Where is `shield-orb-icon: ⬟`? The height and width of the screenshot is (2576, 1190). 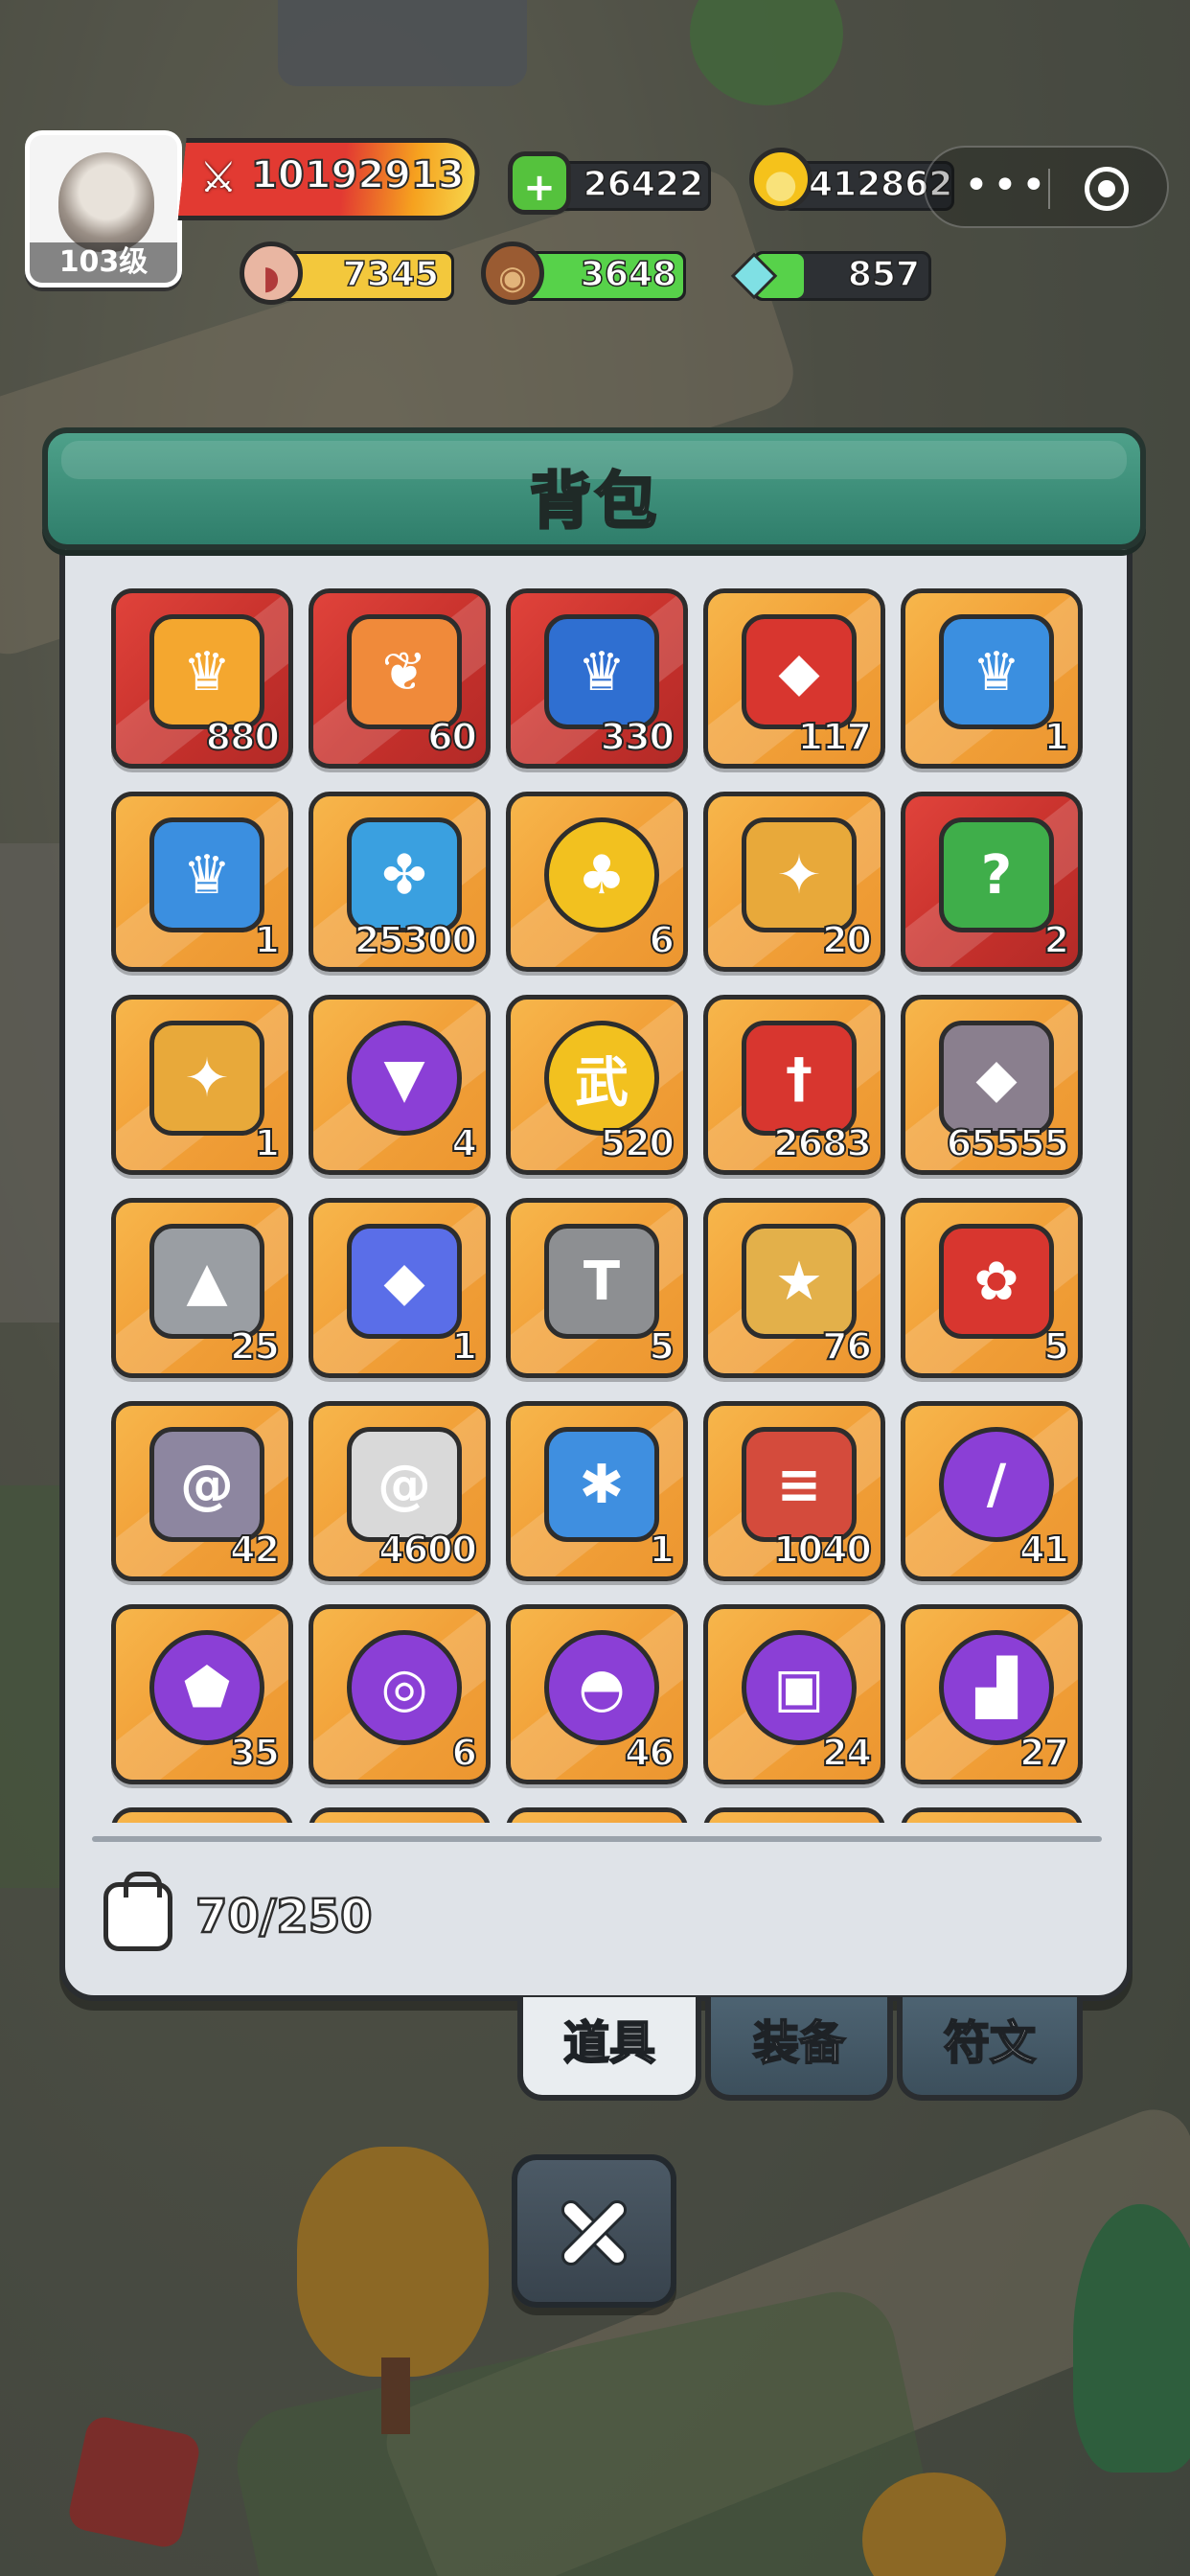 shield-orb-icon: ⬟ is located at coordinates (207, 1687).